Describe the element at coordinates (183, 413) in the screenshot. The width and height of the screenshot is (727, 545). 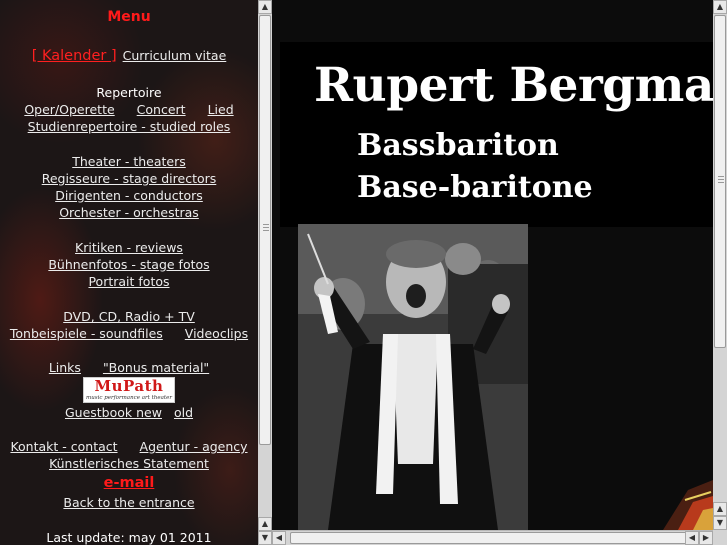
I see `guestbook-old-link: old` at that location.